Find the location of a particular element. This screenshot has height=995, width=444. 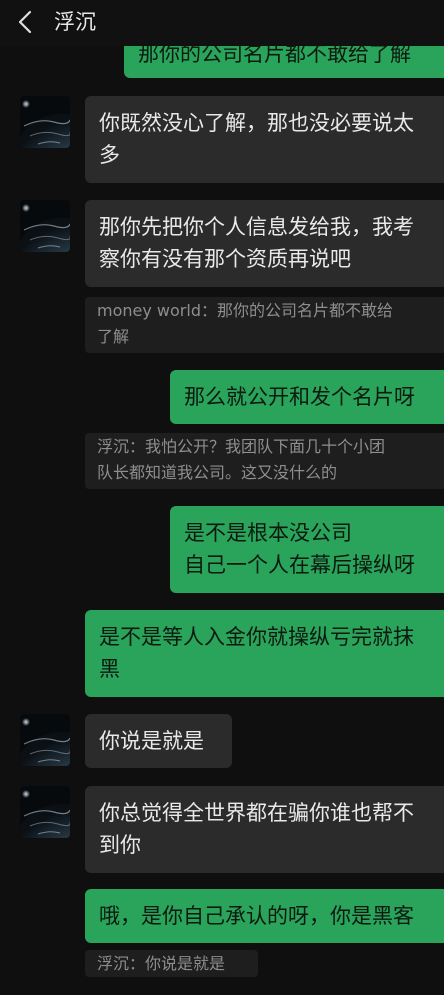

quote-text: 浮沉：我怕公开？我团队下面几十个小团 is located at coordinates (241, 446).